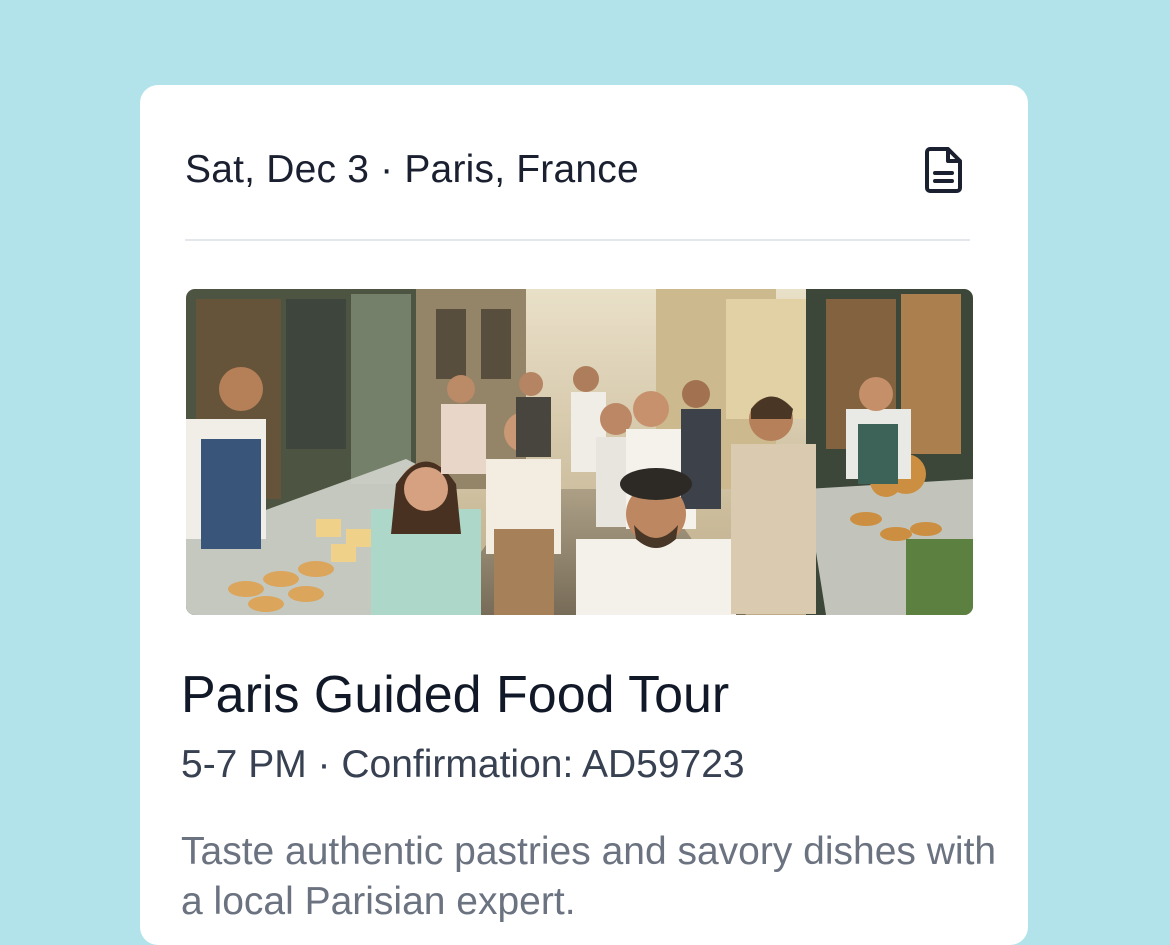 This screenshot has height=945, width=1170. What do you see at coordinates (412, 169) in the screenshot?
I see `date-location: Sat, Dec 3 · Paris, France` at bounding box center [412, 169].